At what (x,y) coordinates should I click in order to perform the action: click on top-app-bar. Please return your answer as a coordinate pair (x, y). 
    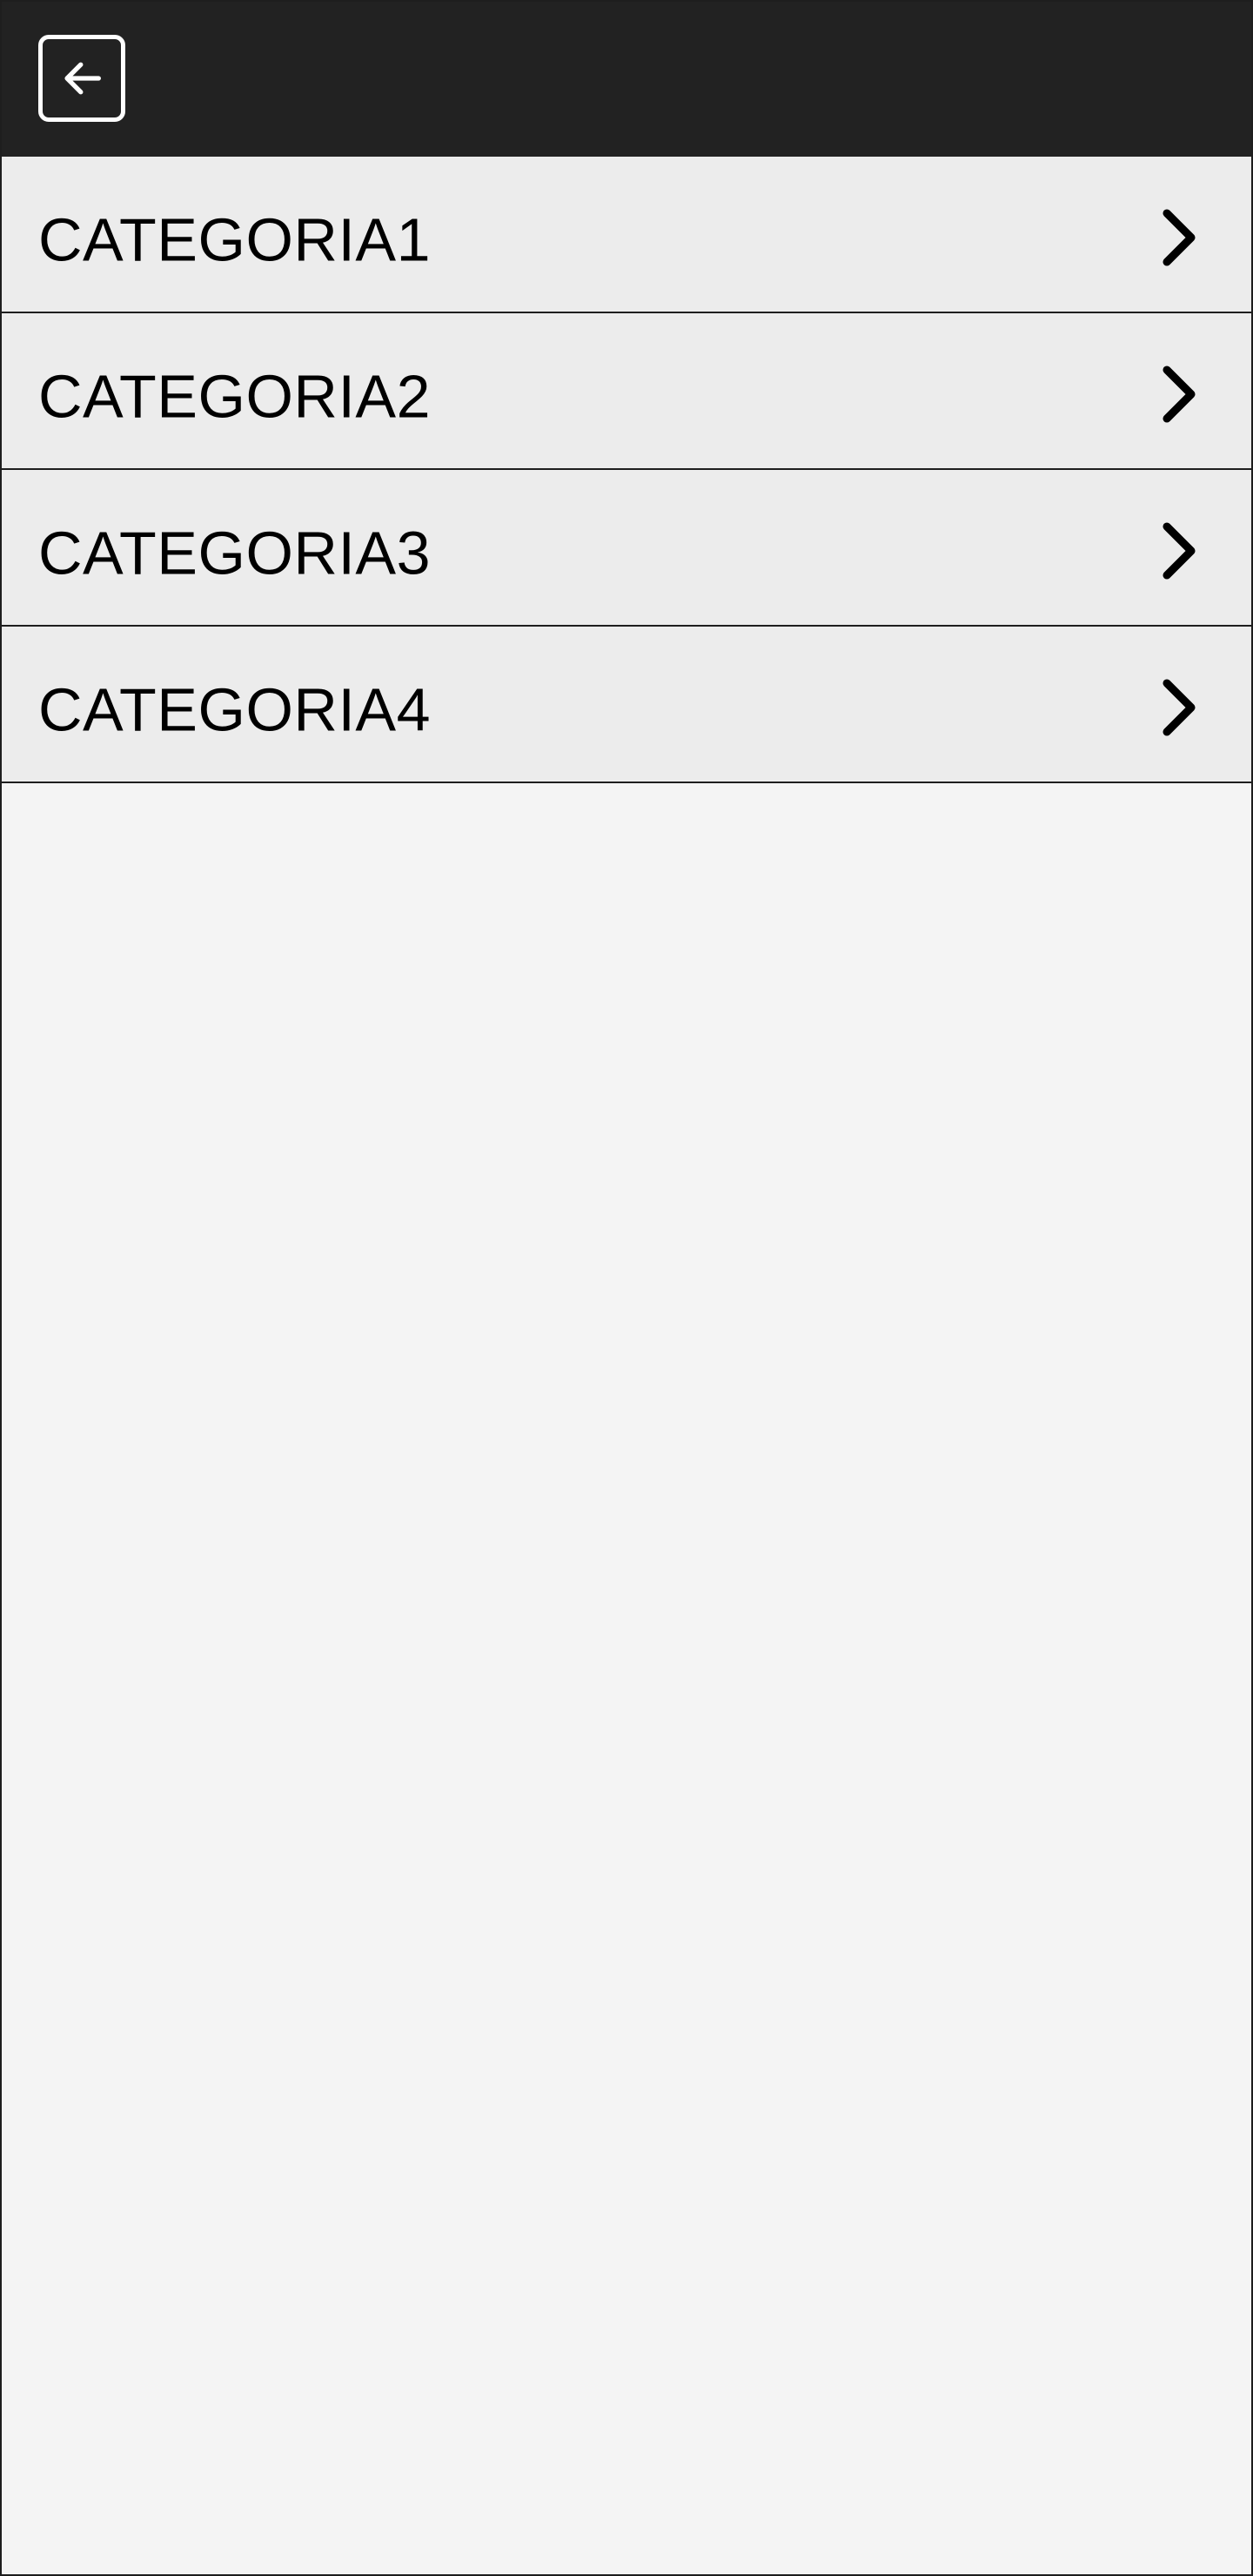
    Looking at the image, I should click on (626, 79).